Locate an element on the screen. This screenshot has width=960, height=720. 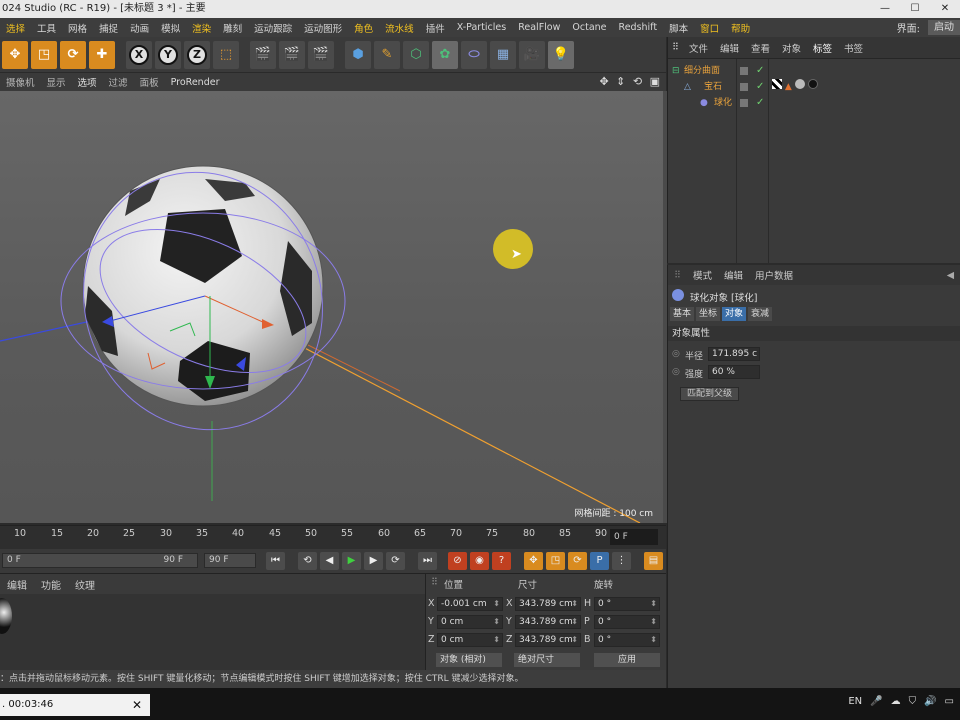
viewport-menu-prorender: ProRender is located at coordinates (195, 82).